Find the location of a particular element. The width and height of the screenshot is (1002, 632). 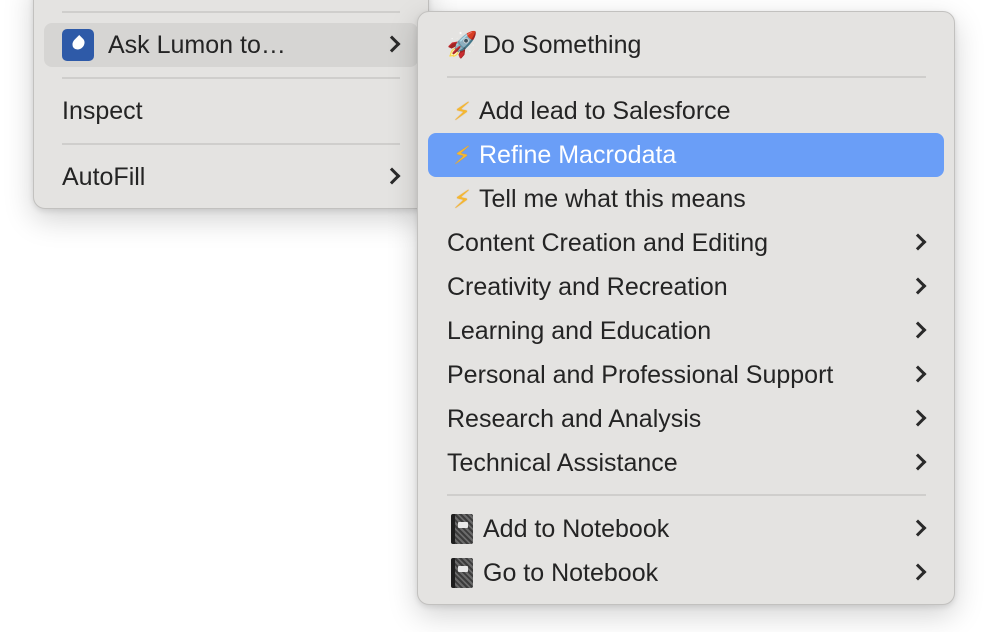

submenu-item-personal-professional-support: Personal and Professional Support is located at coordinates (686, 375).